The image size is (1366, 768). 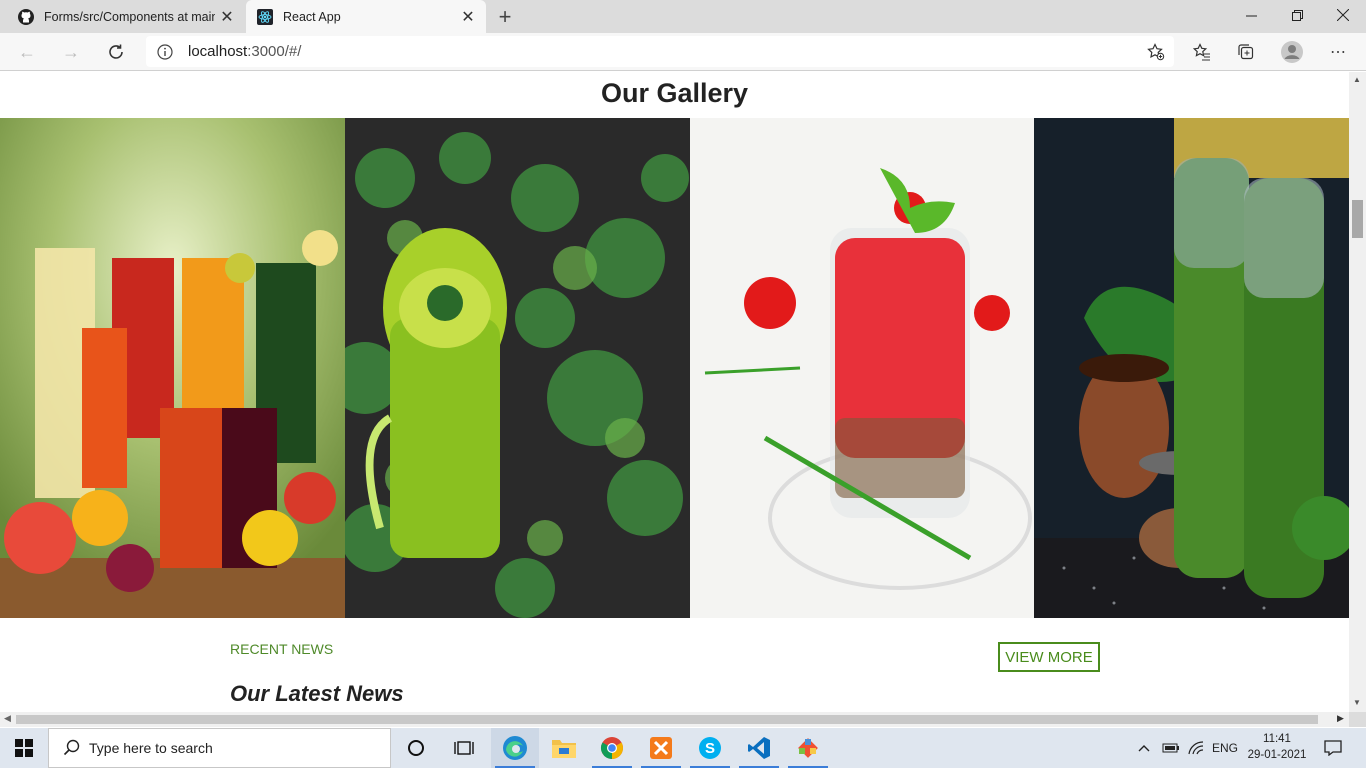 I want to click on latest-news-heading: Our Latest News, so click(x=317, y=693).